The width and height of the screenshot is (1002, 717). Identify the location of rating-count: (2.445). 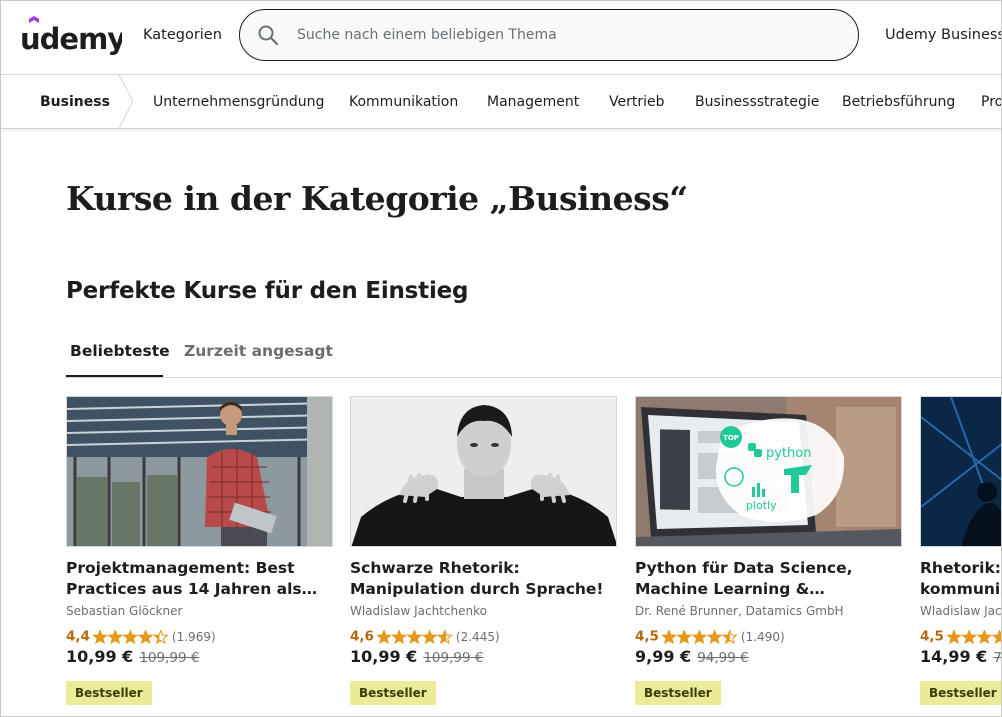
(477, 636).